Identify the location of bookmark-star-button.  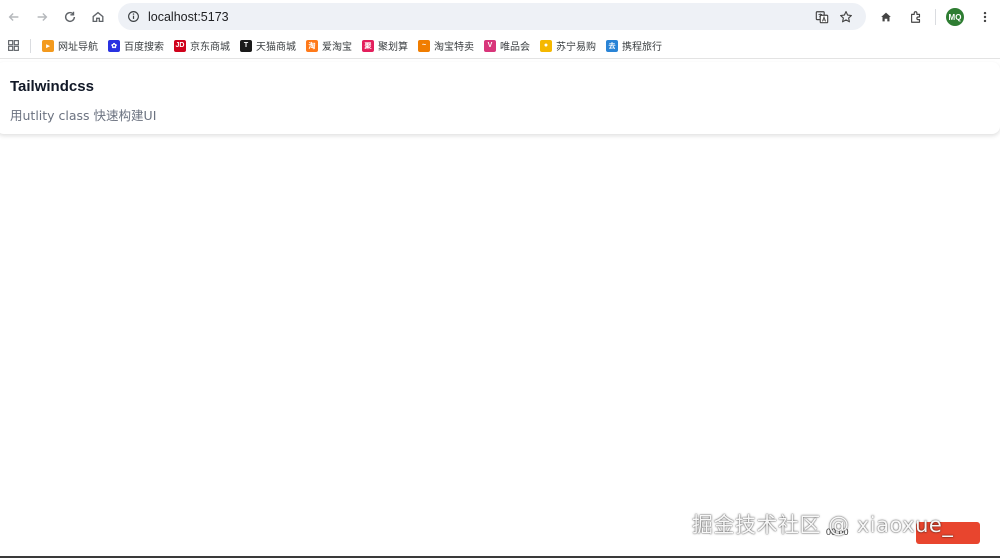
(846, 17).